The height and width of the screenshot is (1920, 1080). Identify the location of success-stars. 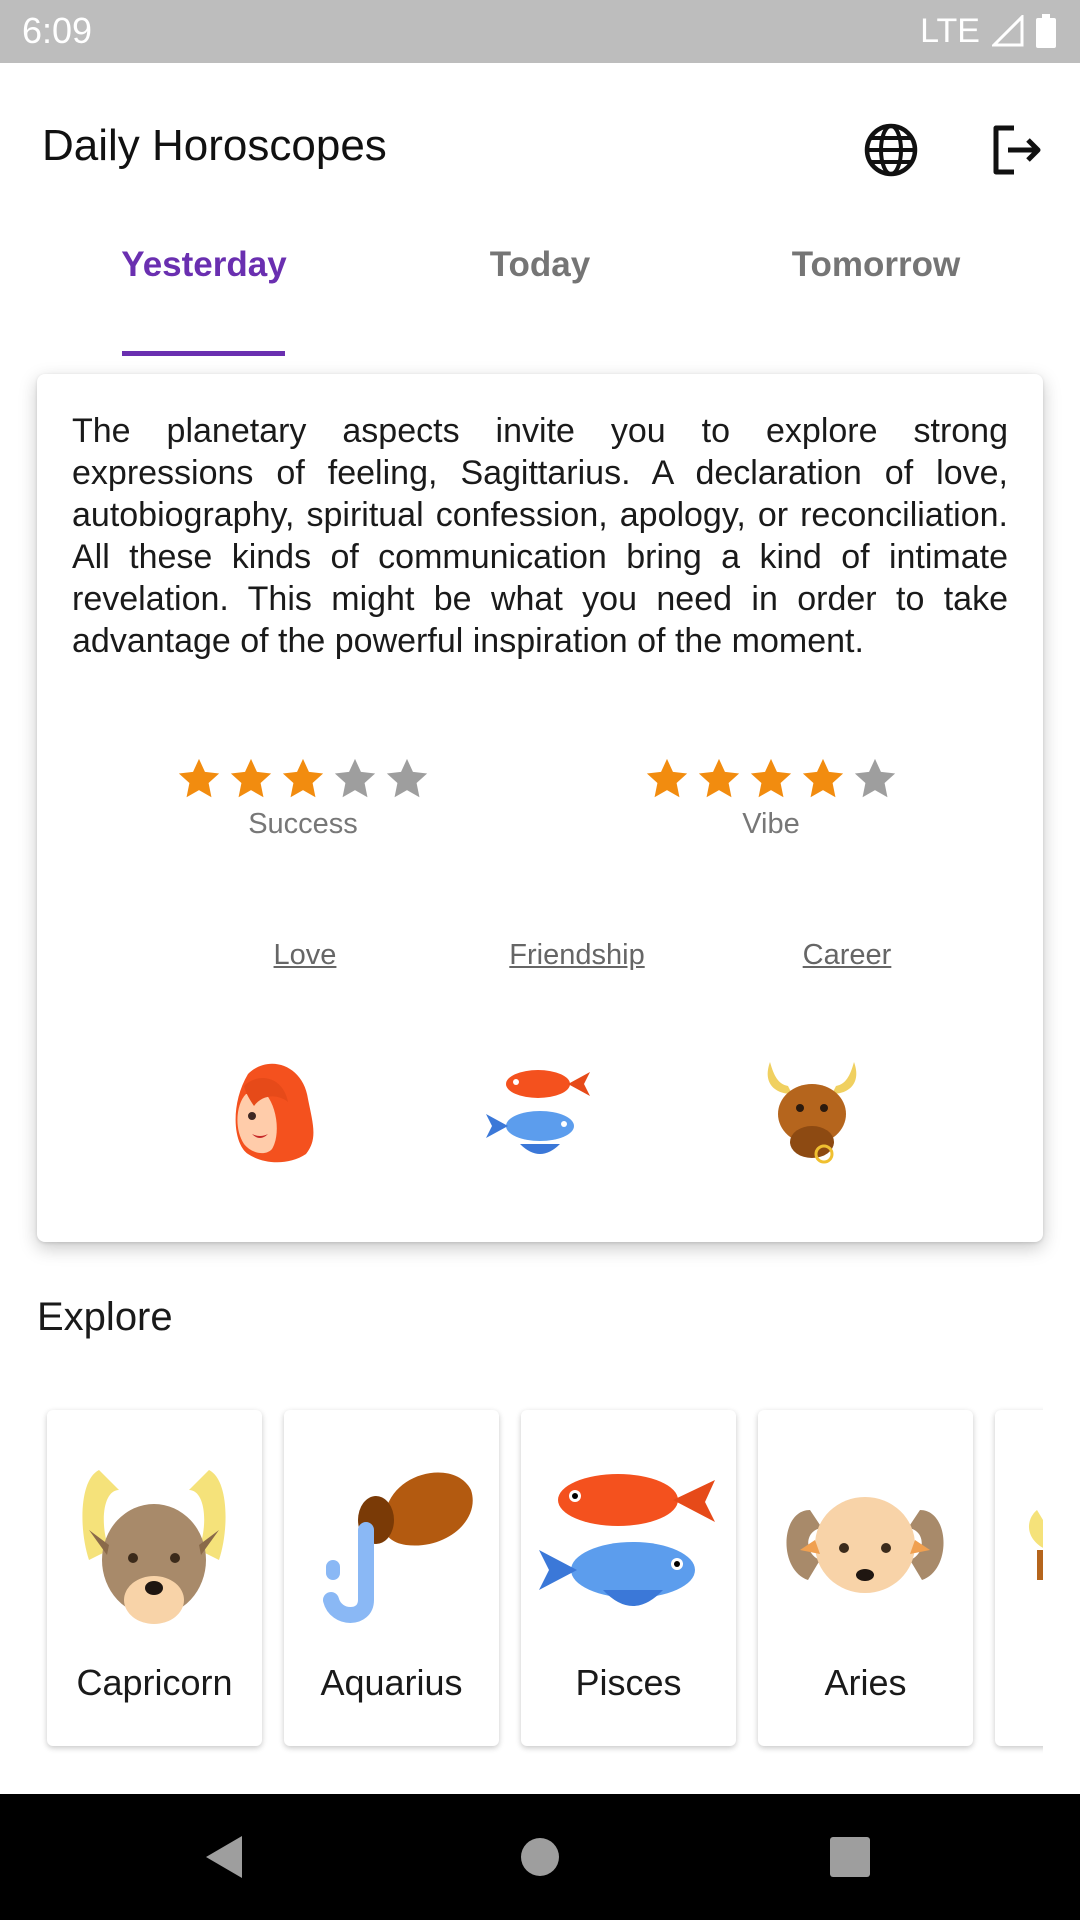
(303, 779).